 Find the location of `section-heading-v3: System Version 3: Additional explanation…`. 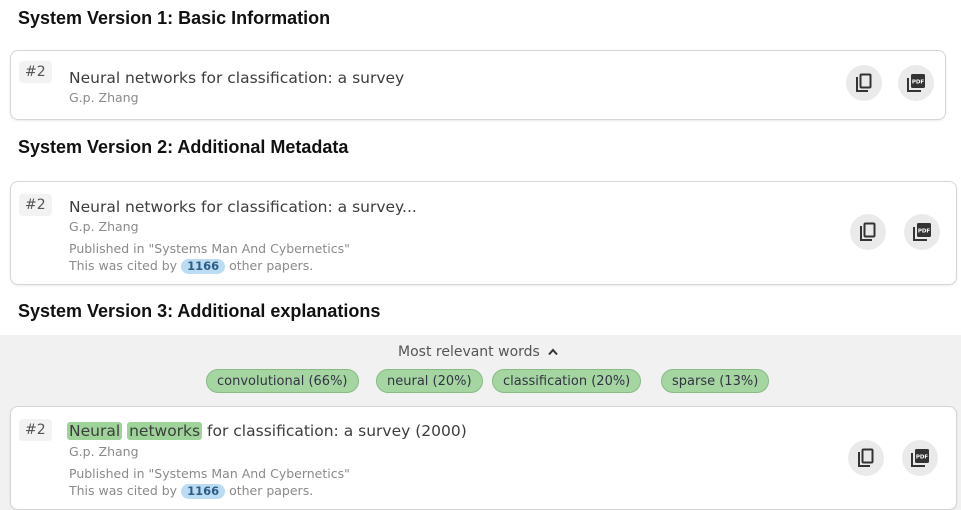

section-heading-v3: System Version 3: Additional explanation… is located at coordinates (199, 311).